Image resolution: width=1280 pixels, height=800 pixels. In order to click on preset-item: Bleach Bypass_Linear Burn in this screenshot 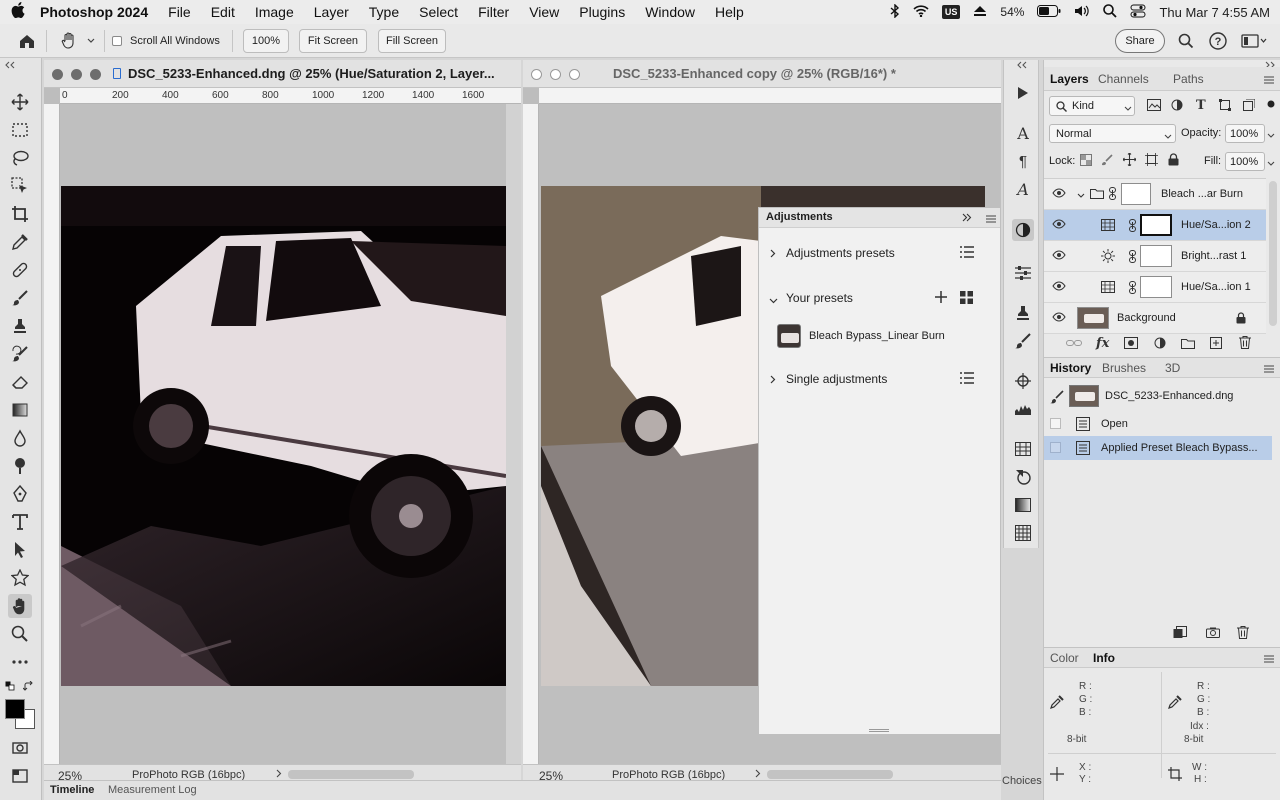, I will do `click(879, 337)`.